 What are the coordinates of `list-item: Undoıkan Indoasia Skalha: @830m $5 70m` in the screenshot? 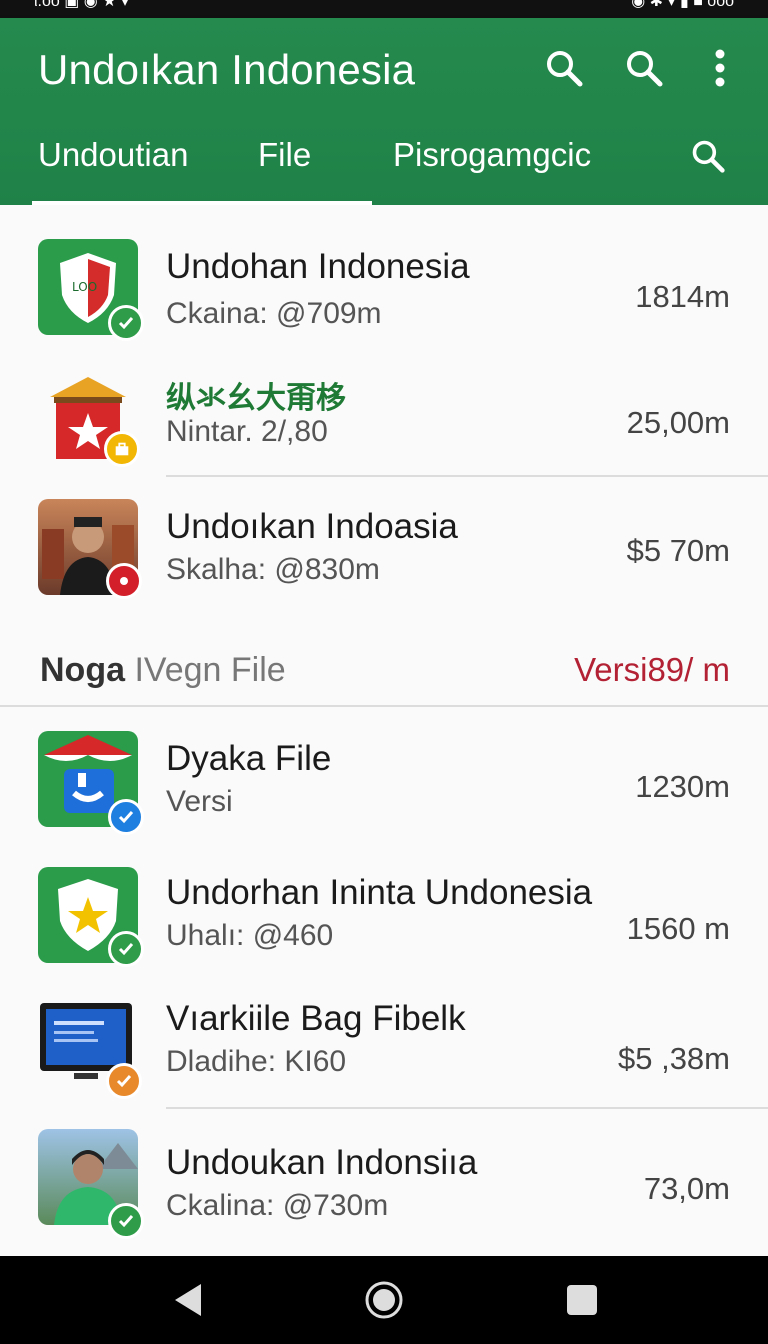 It's located at (384, 550).